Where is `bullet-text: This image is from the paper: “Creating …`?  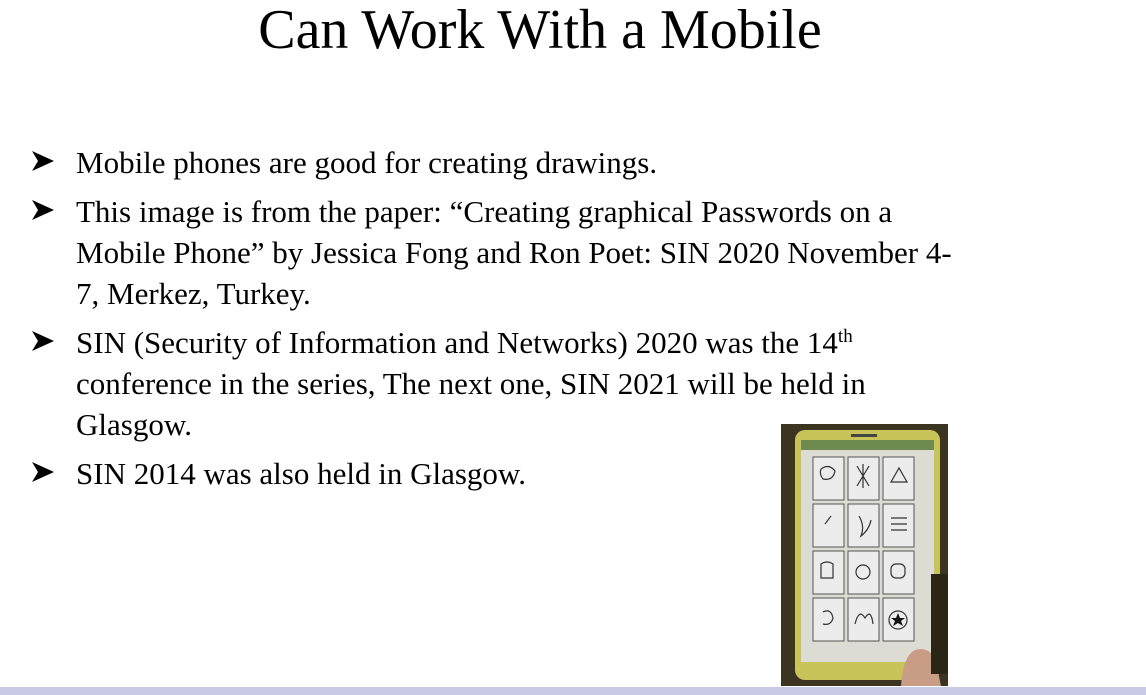
bullet-text: This image is from the paper: “Creating … is located at coordinates (484, 211).